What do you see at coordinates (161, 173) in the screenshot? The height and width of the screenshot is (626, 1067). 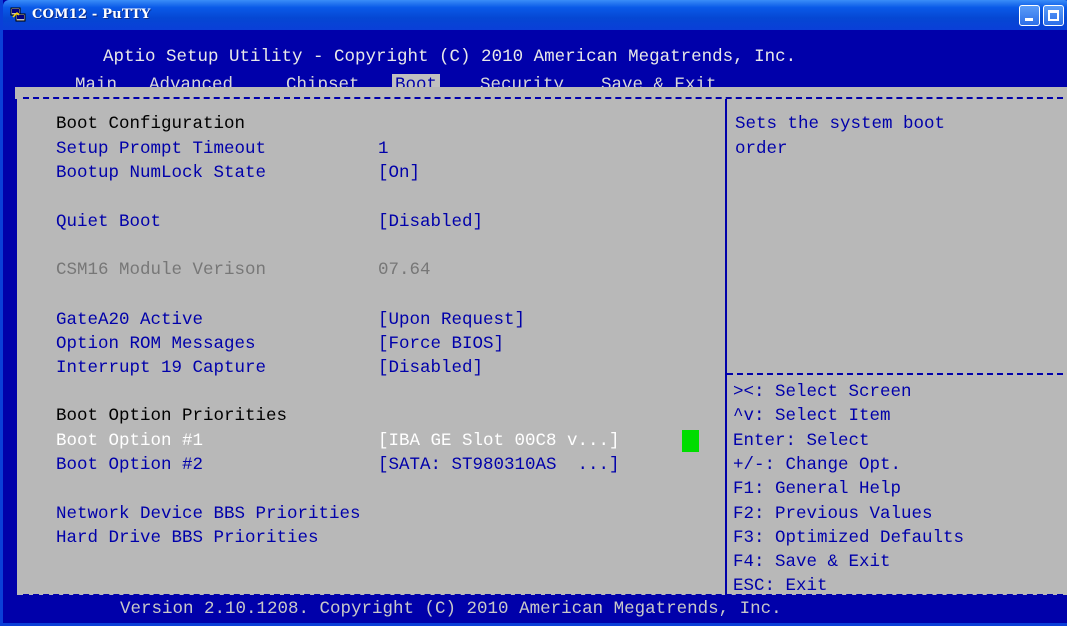 I see `numlock-state-label: Bootup NumLock State` at bounding box center [161, 173].